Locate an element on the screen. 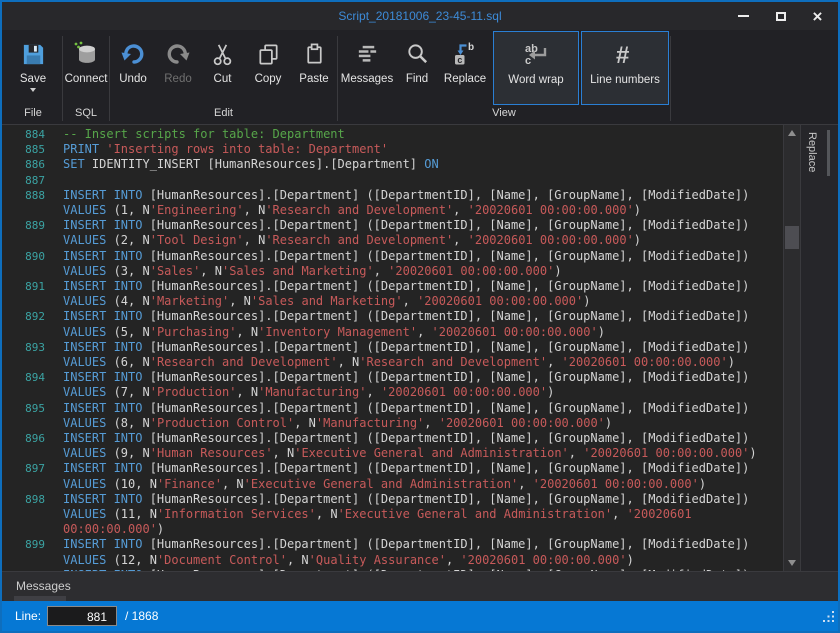  replace-button: b c Replace is located at coordinates (465, 68).